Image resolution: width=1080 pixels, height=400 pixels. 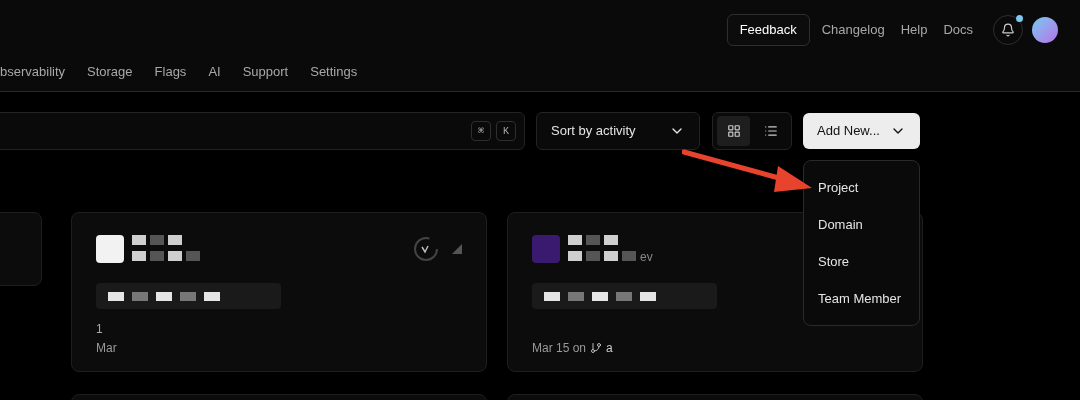 What do you see at coordinates (609, 348) in the screenshot?
I see `branch-name: a` at bounding box center [609, 348].